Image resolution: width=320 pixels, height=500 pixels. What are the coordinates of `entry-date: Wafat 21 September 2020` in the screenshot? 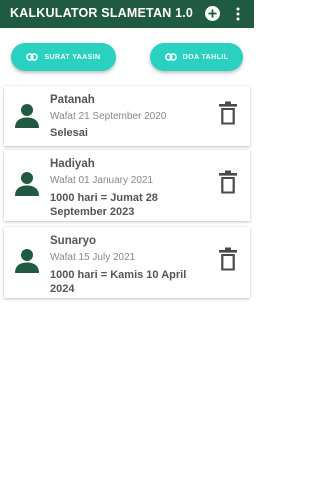 It's located at (108, 116).